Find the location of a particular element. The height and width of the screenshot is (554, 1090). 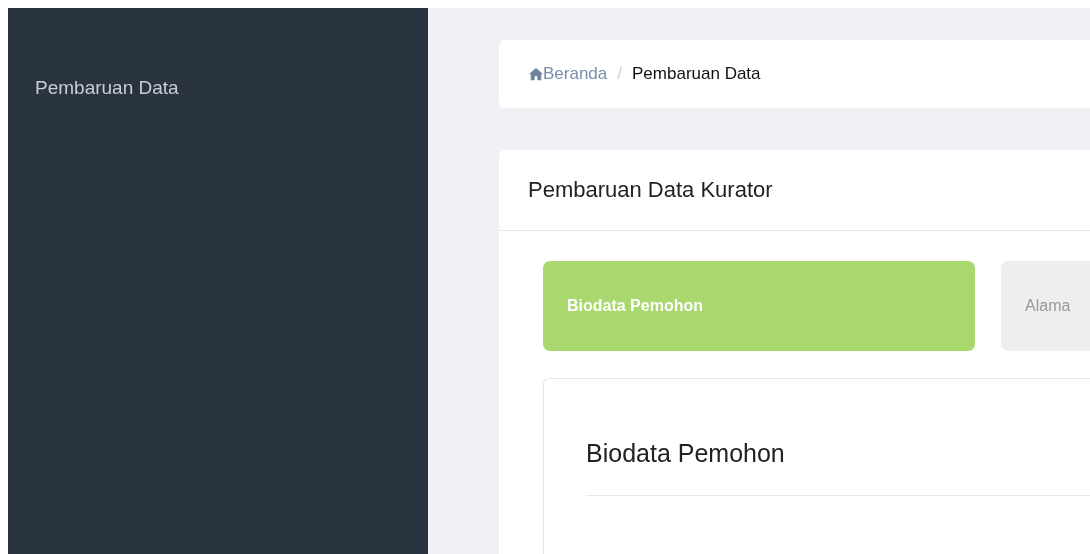

section-title: Biodata Pemohon is located at coordinates (686, 454).